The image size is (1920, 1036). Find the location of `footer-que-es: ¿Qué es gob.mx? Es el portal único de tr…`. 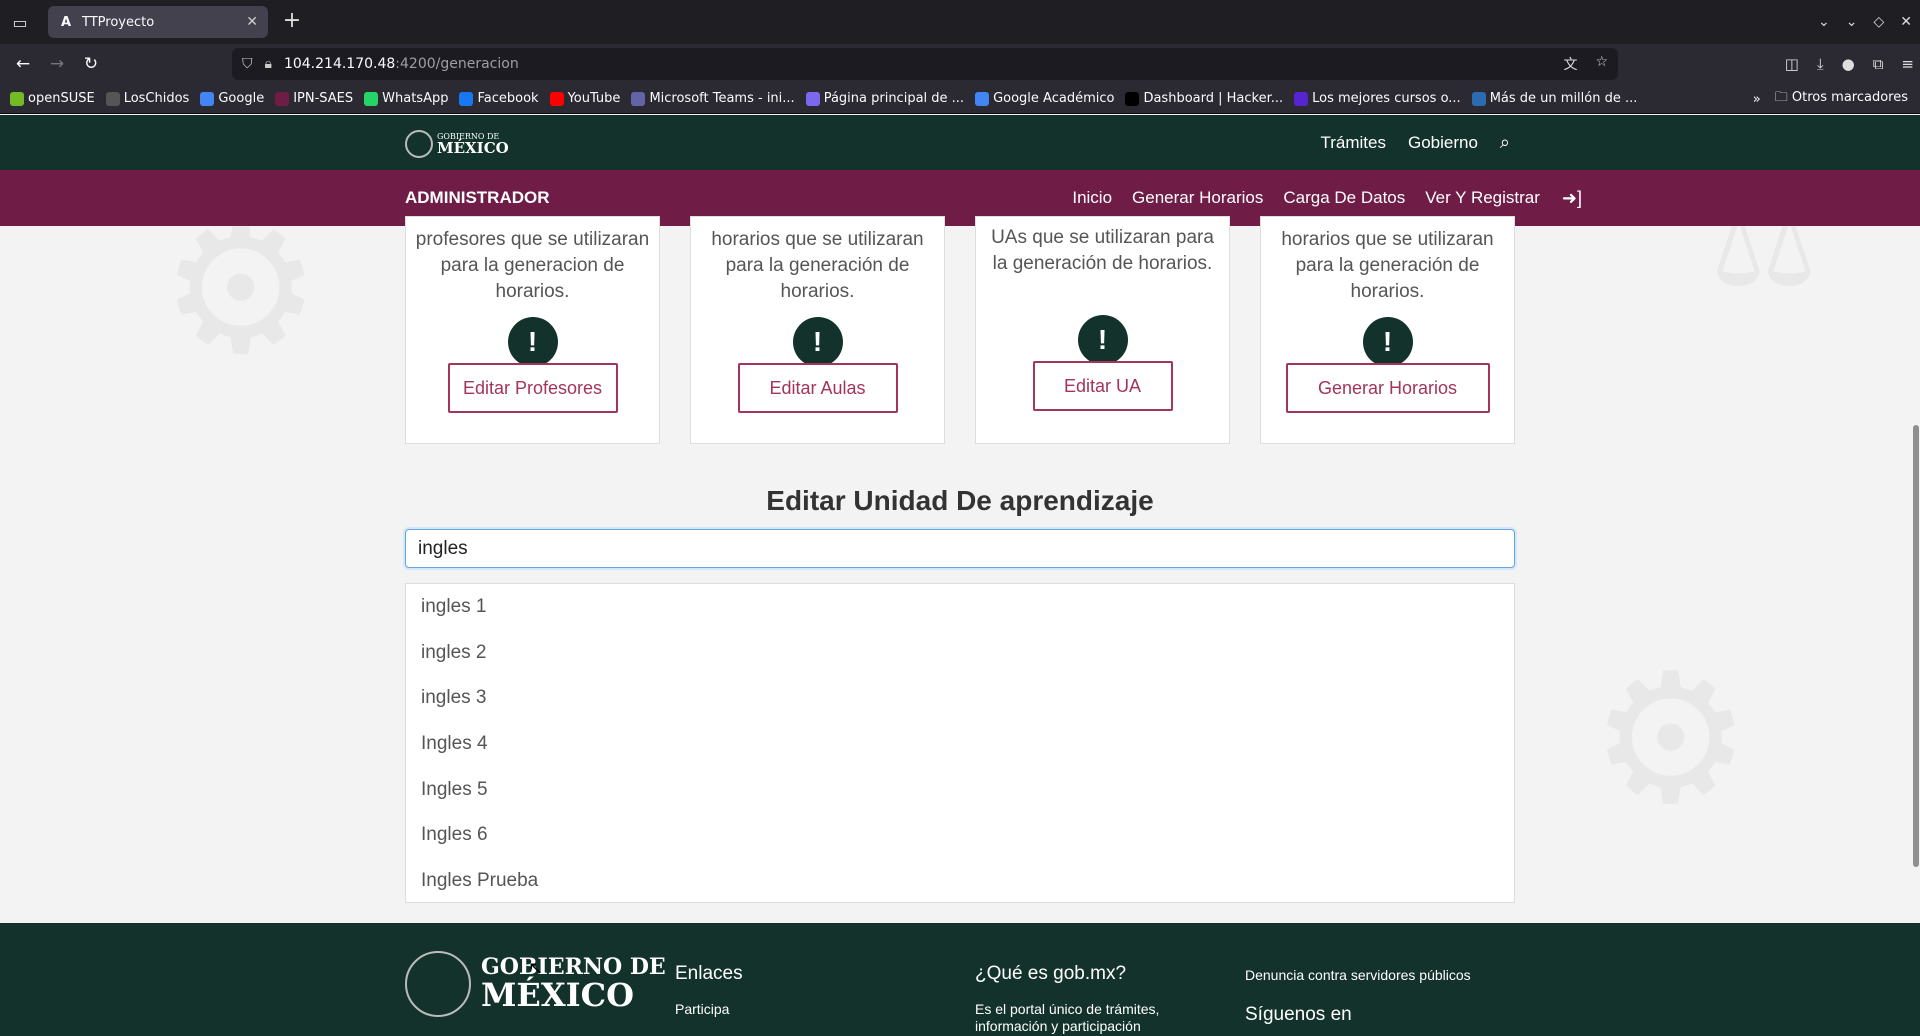

footer-que-es: ¿Qué es gob.mx? Es el portal único de tr… is located at coordinates (1085, 999).